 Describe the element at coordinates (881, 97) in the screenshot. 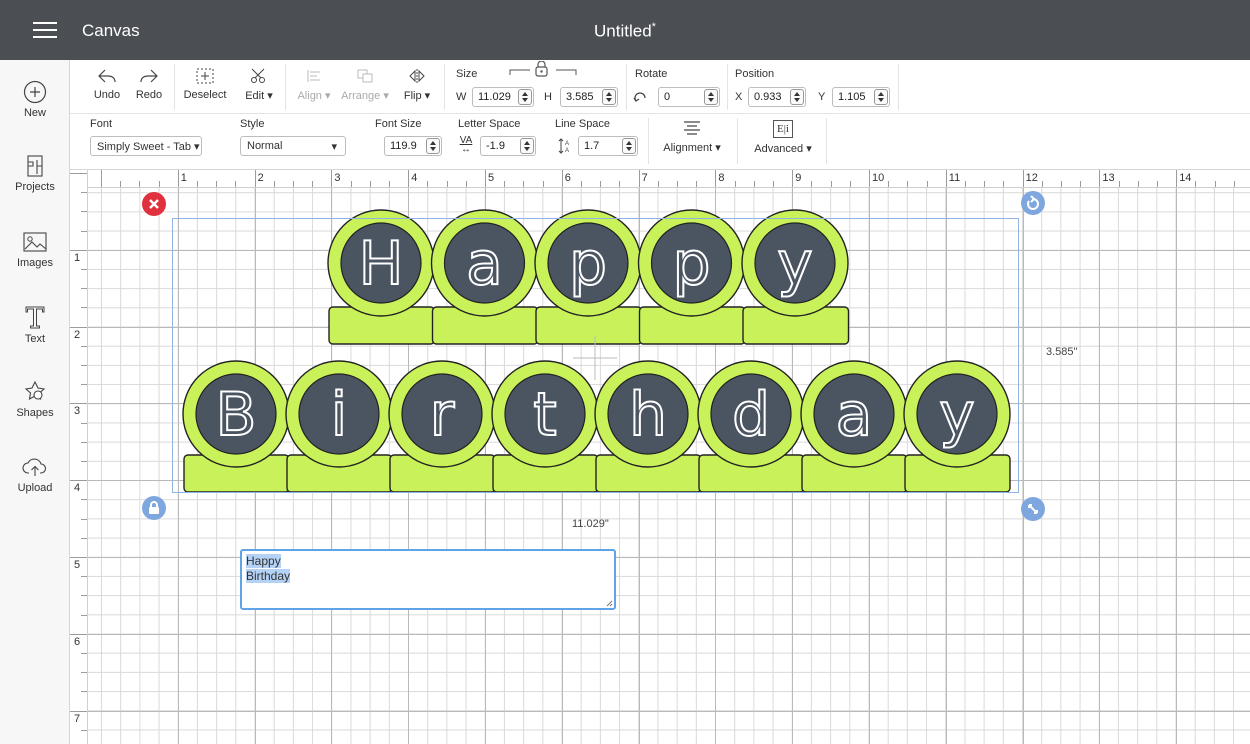

I see `y-position-stepper` at that location.